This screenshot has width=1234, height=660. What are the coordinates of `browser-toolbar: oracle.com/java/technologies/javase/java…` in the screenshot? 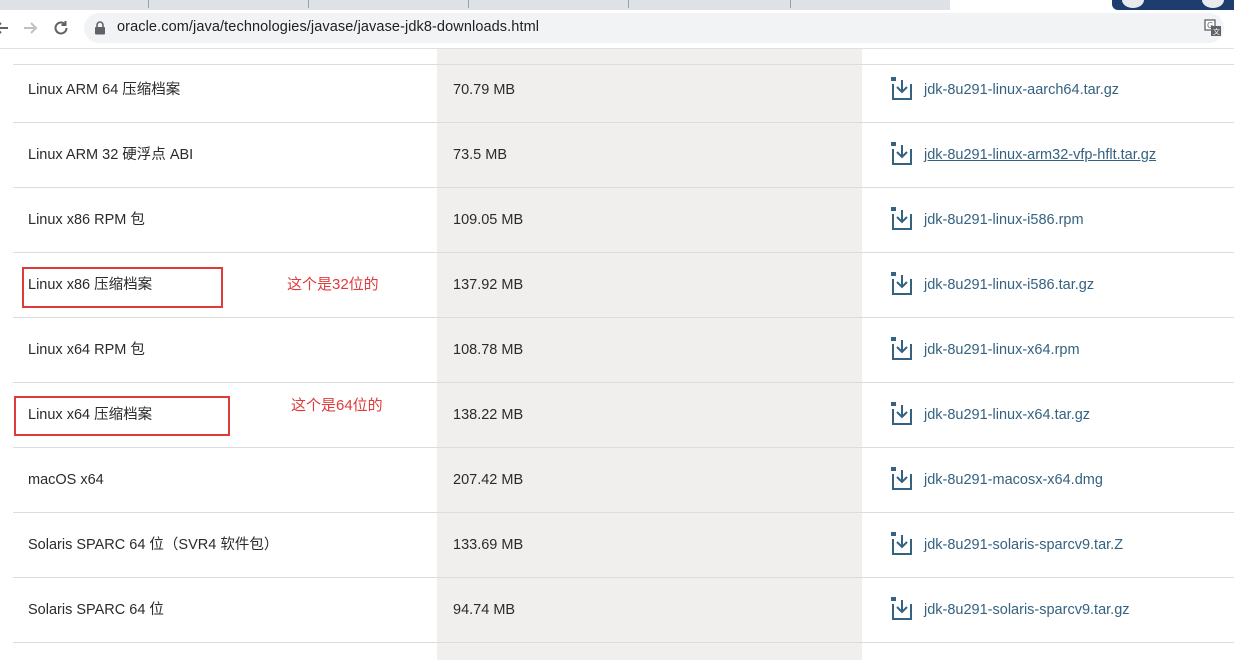 It's located at (617, 29).